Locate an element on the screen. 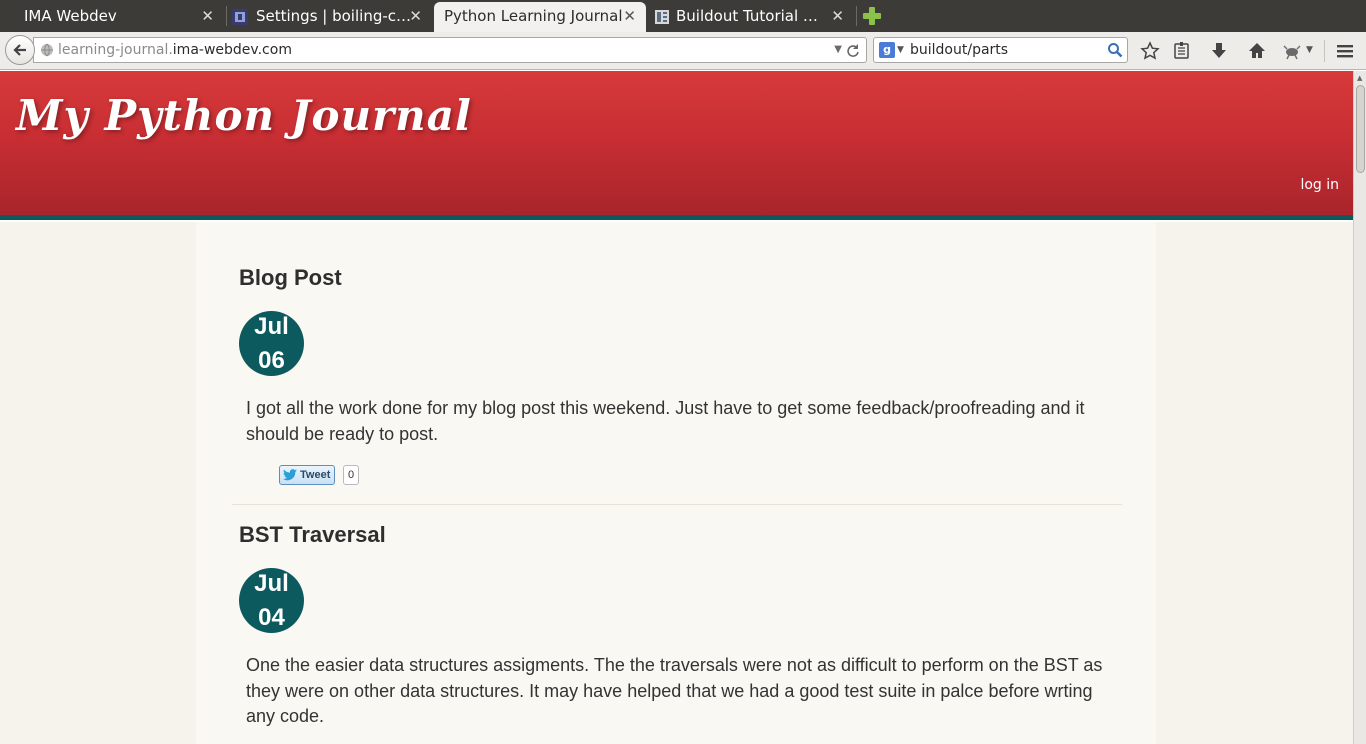 The width and height of the screenshot is (1366, 744). date-day: 06 is located at coordinates (271, 360).